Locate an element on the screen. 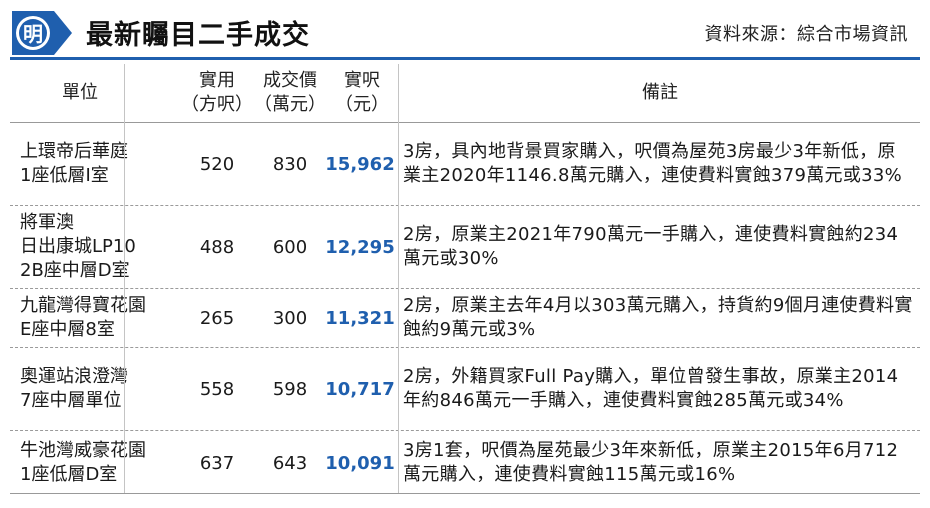 The height and width of the screenshot is (508, 930). cell-psf: 15,962 is located at coordinates (360, 164).